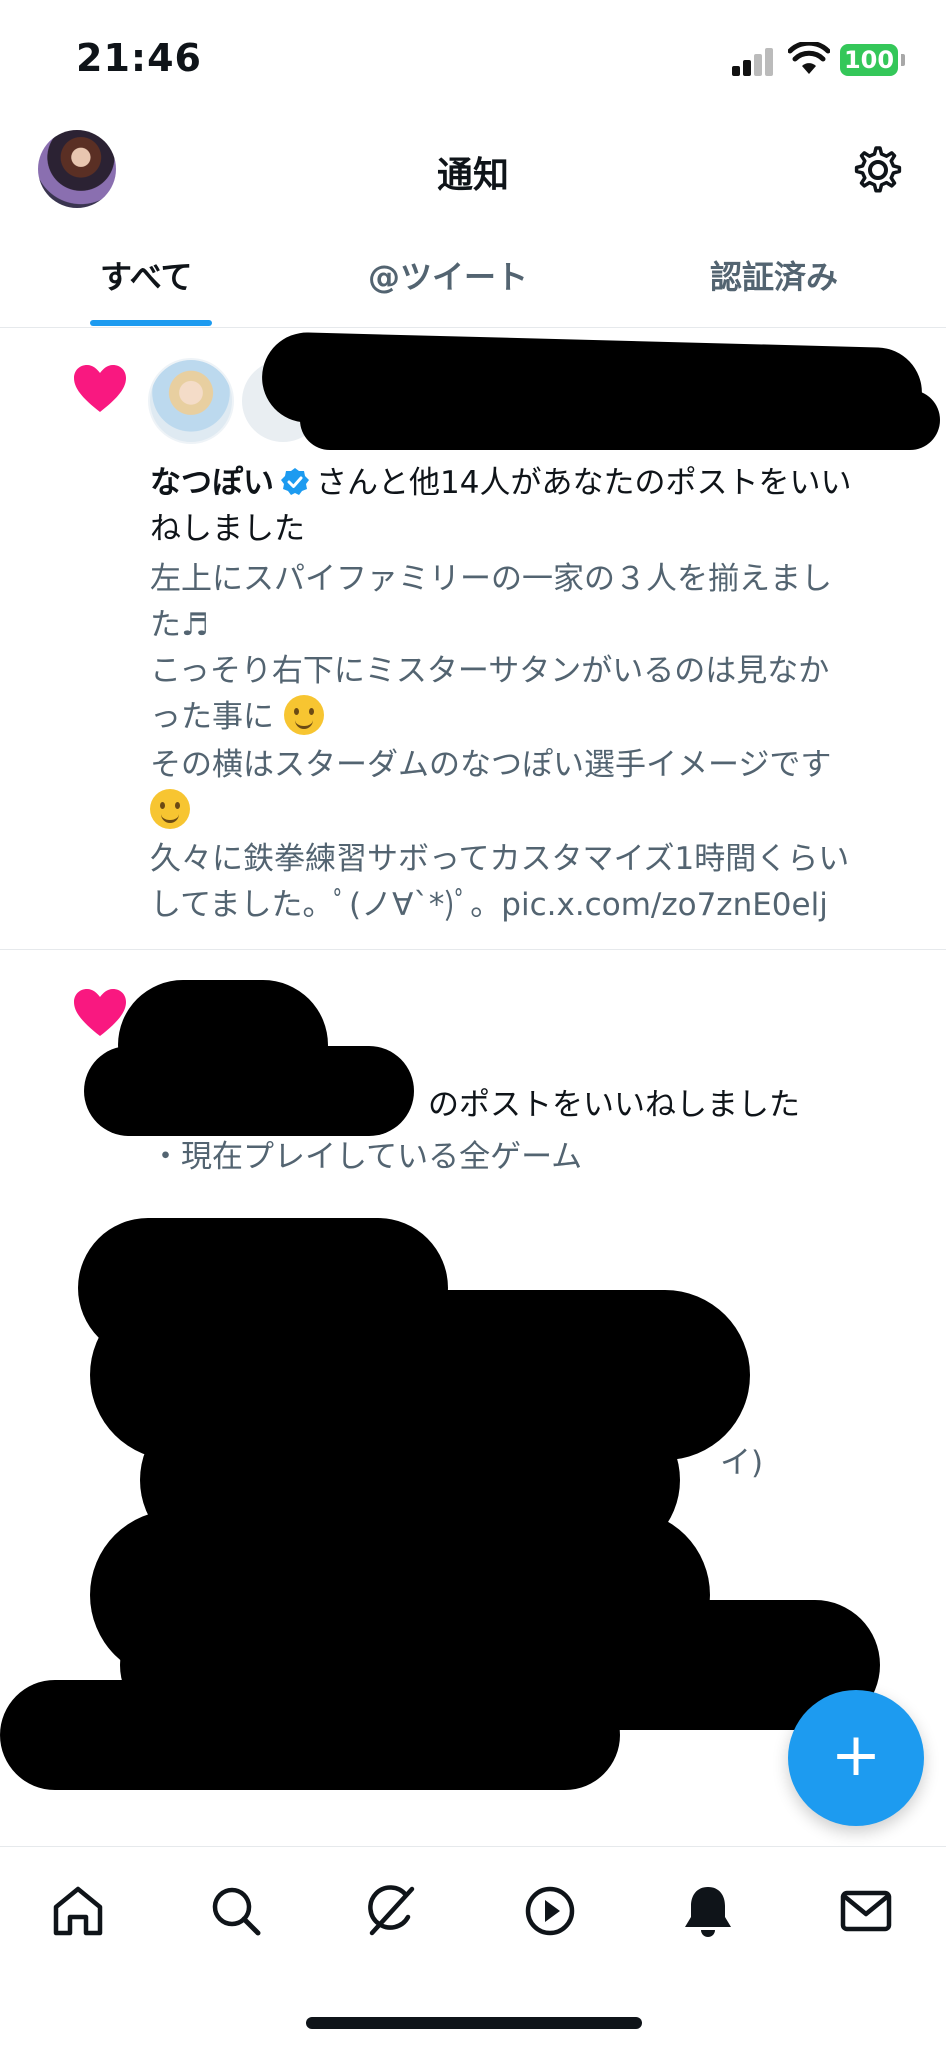  Describe the element at coordinates (872, 60) in the screenshot. I see `battery-indicator: 100` at that location.